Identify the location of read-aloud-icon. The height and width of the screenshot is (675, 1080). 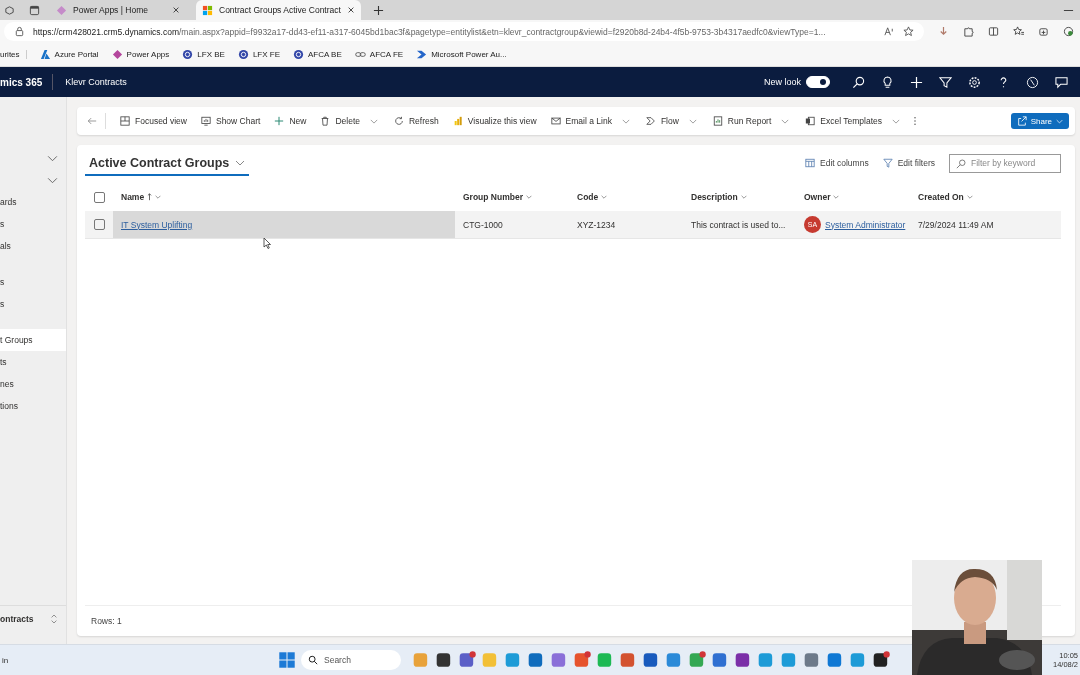
(889, 31).